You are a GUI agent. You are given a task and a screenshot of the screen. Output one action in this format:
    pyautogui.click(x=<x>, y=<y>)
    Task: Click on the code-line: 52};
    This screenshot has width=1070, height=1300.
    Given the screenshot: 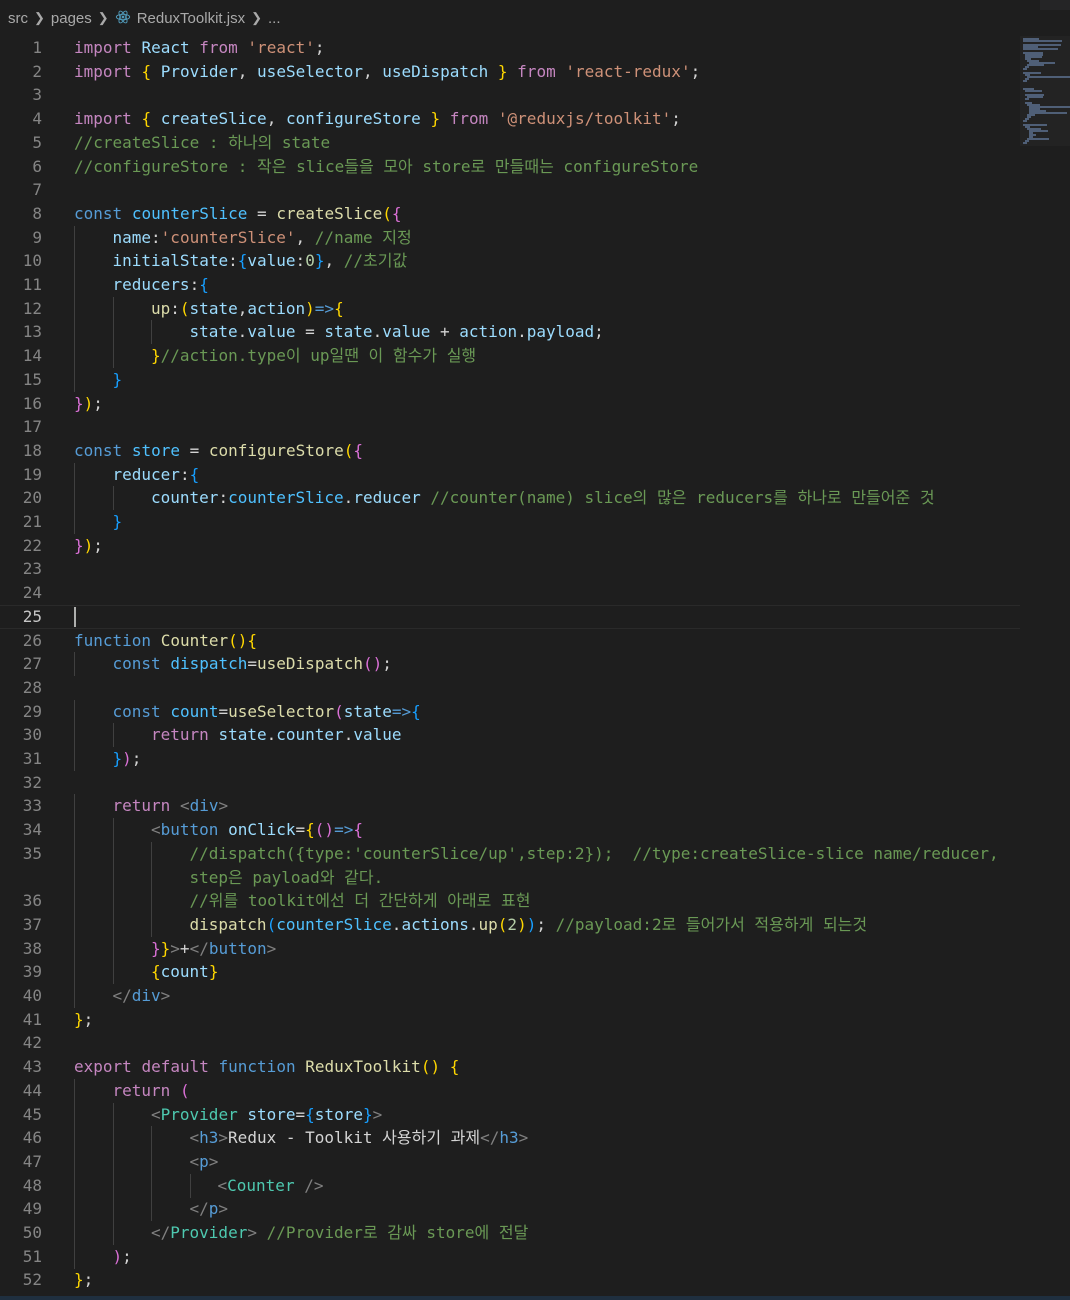 What is the action you would take?
    pyautogui.click(x=510, y=1280)
    